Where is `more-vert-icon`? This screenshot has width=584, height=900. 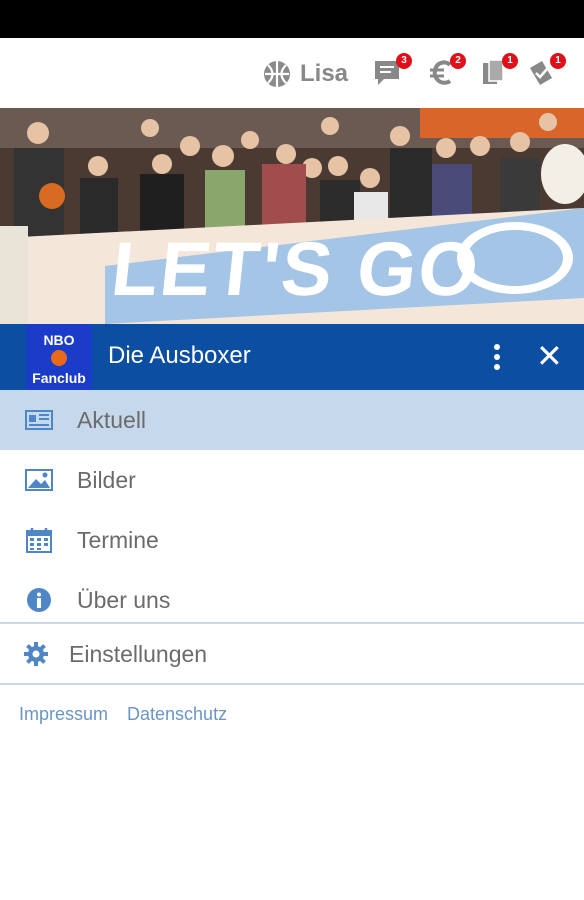 more-vert-icon is located at coordinates (497, 357).